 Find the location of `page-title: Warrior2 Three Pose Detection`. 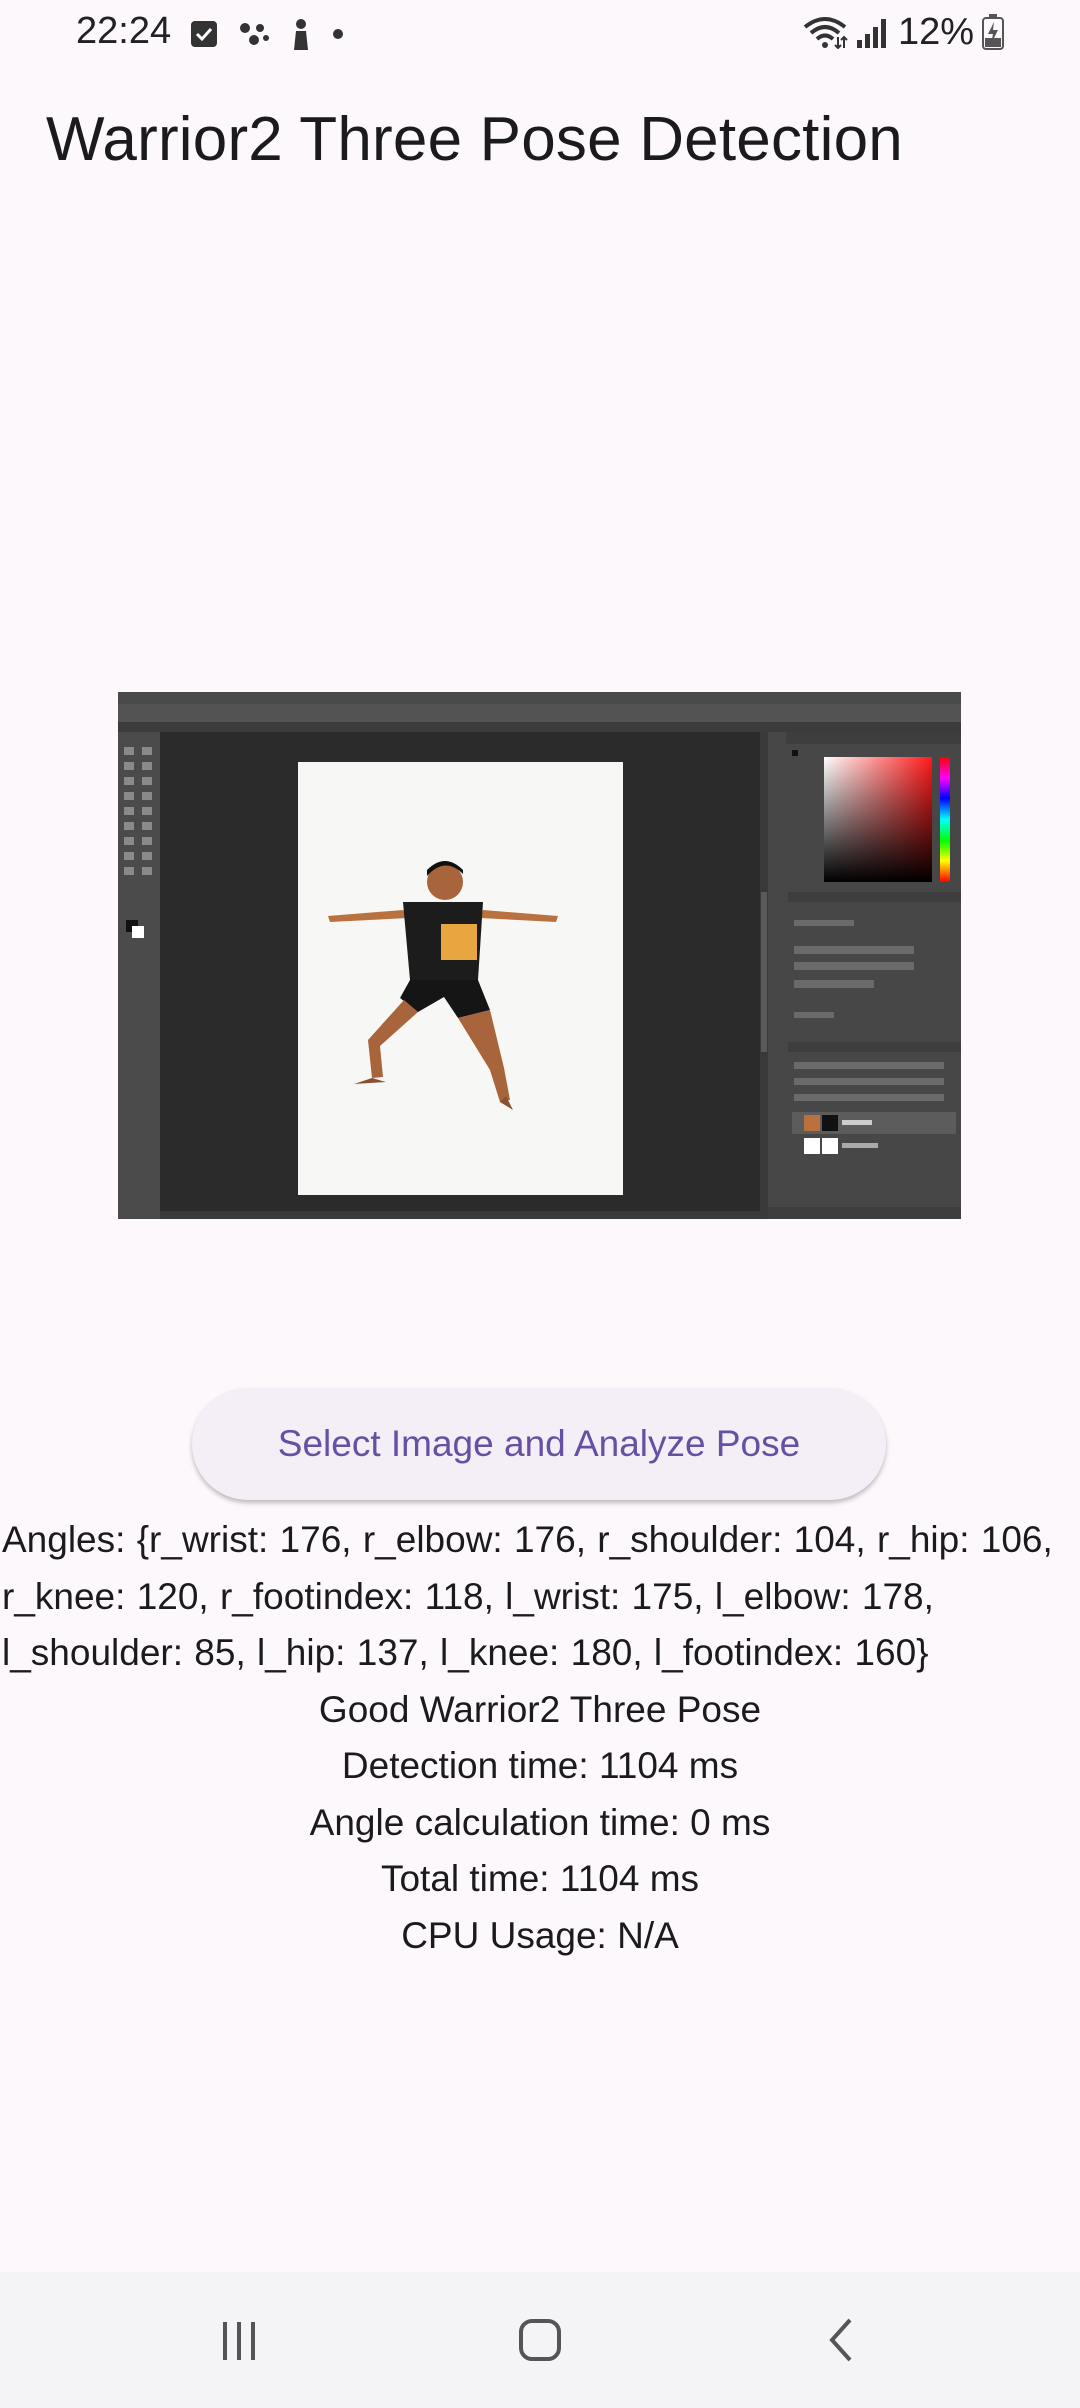

page-title: Warrior2 Three Pose Detection is located at coordinates (474, 139).